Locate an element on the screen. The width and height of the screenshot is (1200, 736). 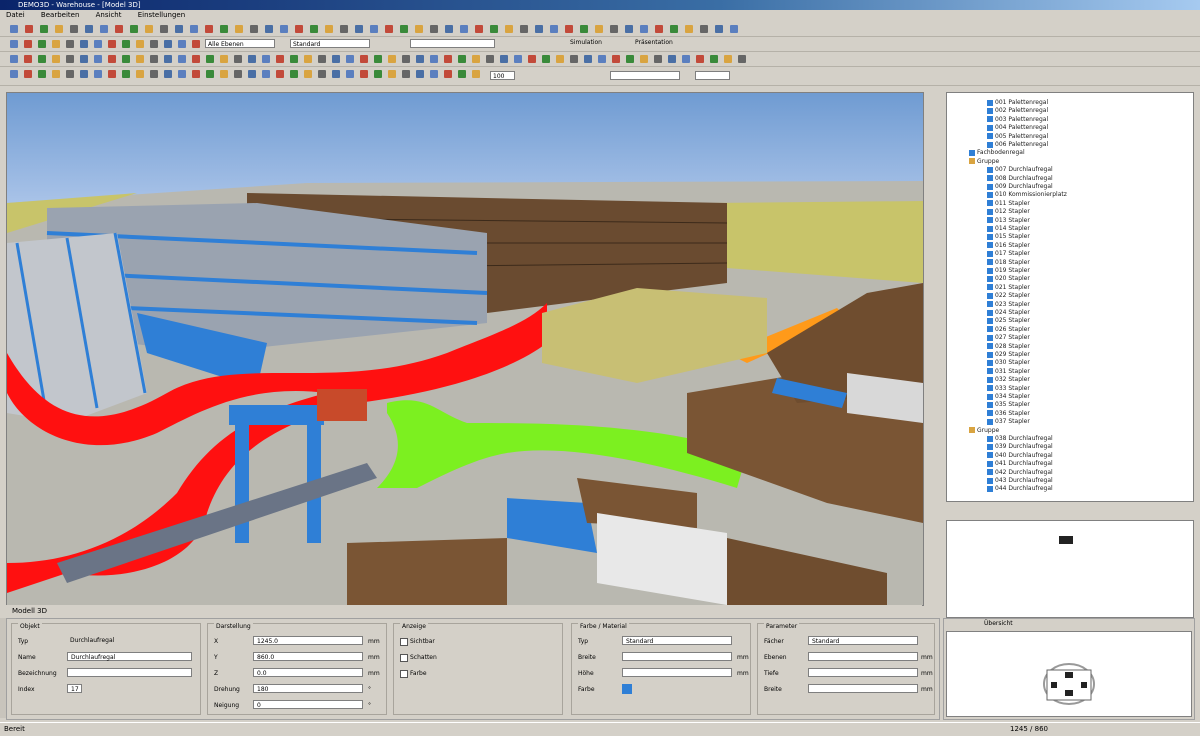
tree-item: 031 Stapler is located at coordinates (1008, 372).